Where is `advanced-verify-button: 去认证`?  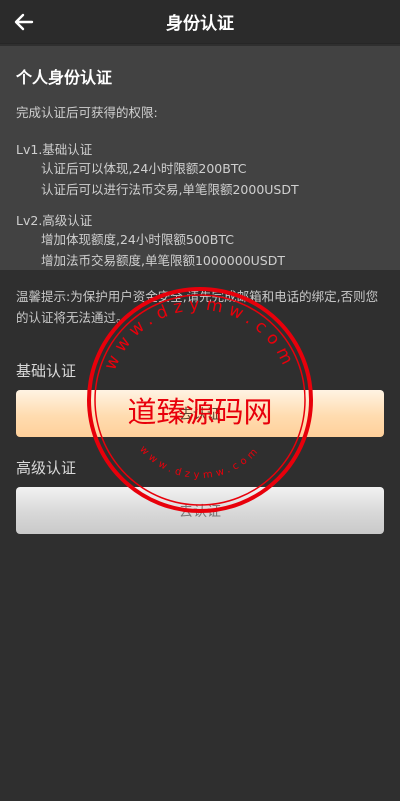
advanced-verify-button: 去认证 is located at coordinates (200, 510).